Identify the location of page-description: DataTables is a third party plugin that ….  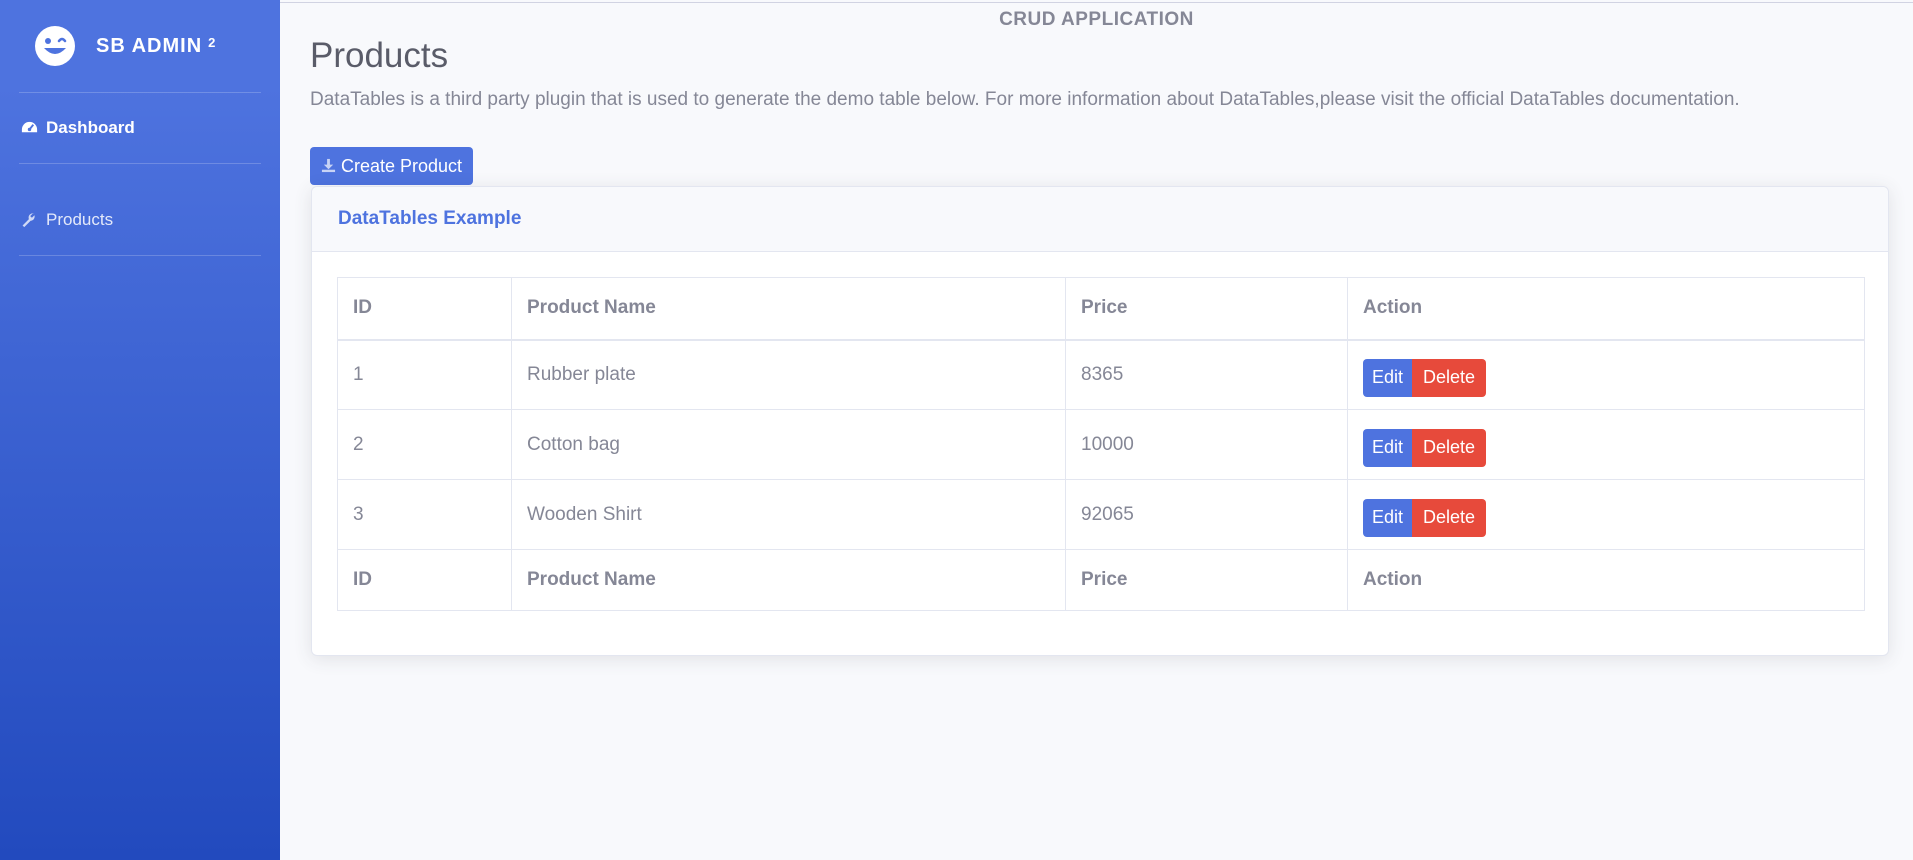
(1025, 99).